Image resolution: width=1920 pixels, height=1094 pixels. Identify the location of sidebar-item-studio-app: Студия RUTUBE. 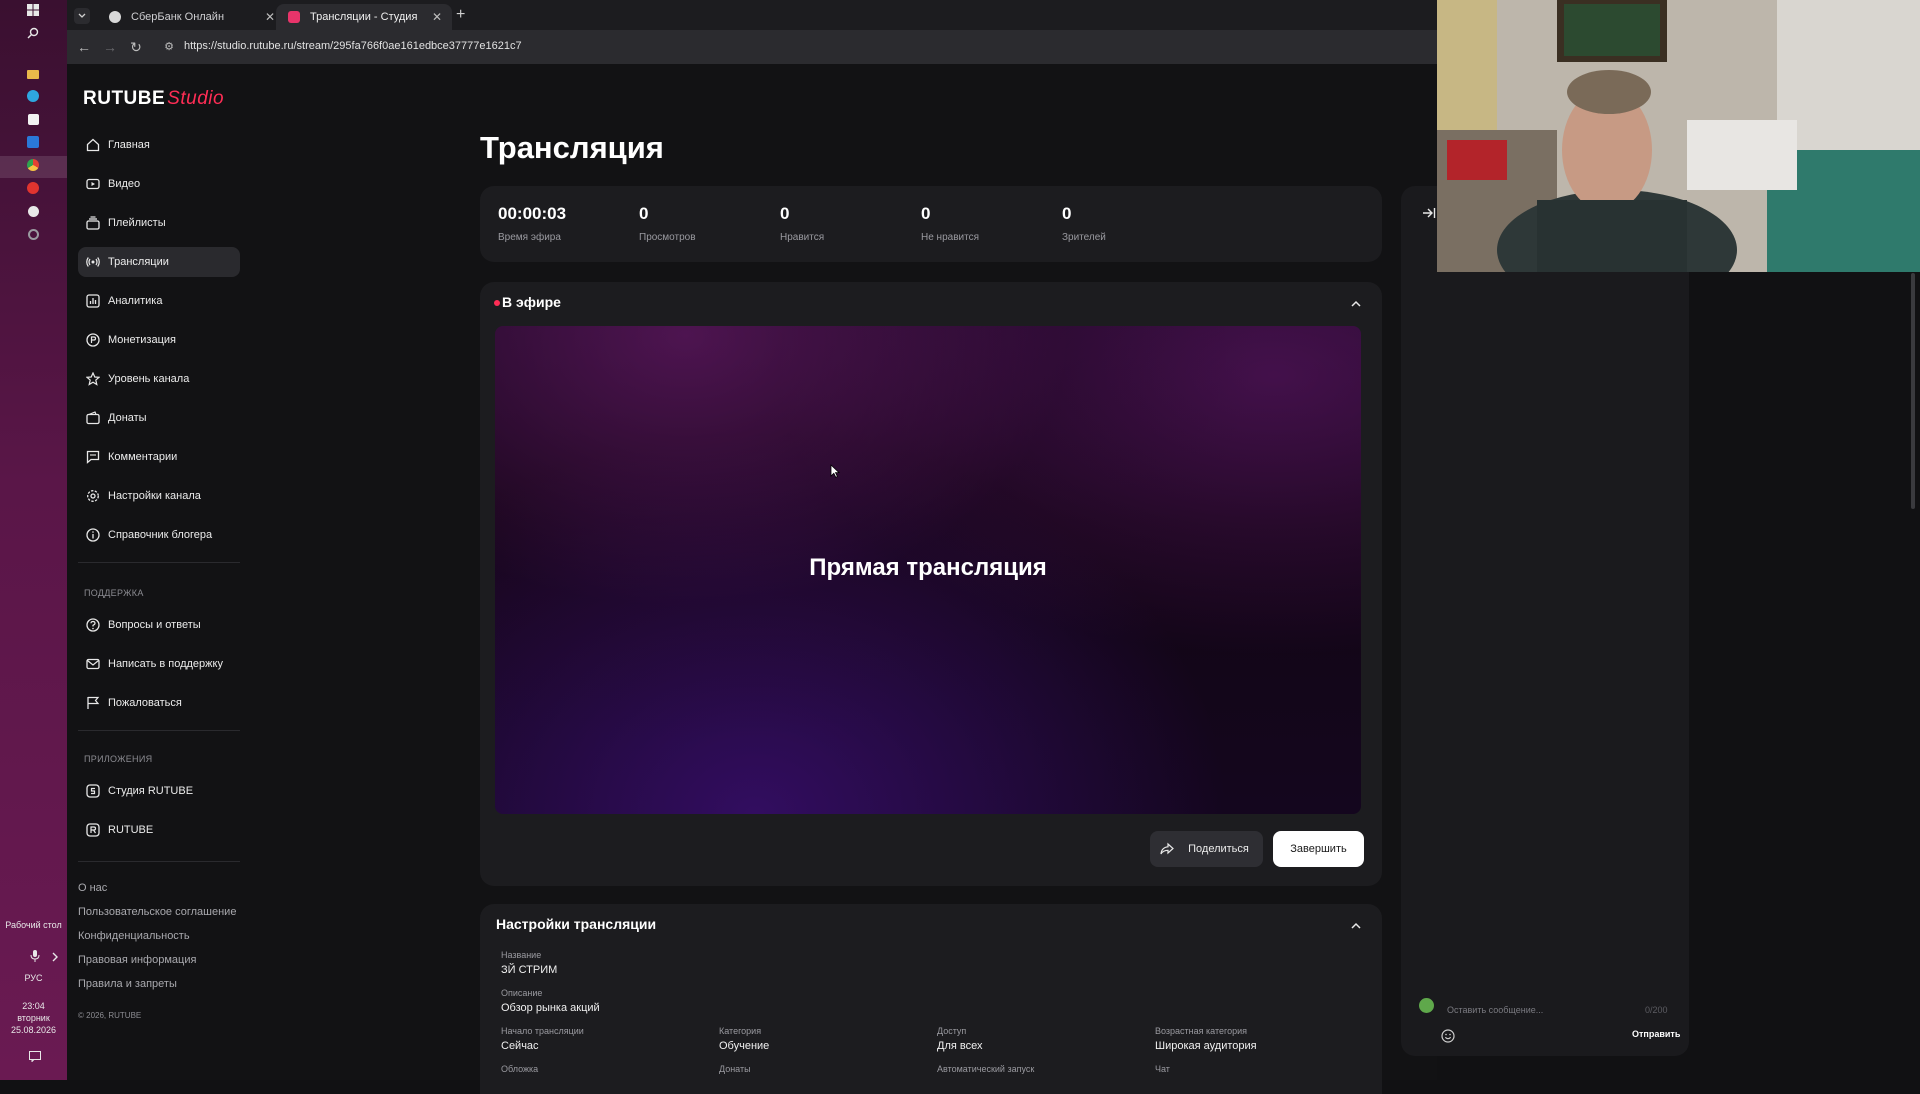
(159, 791).